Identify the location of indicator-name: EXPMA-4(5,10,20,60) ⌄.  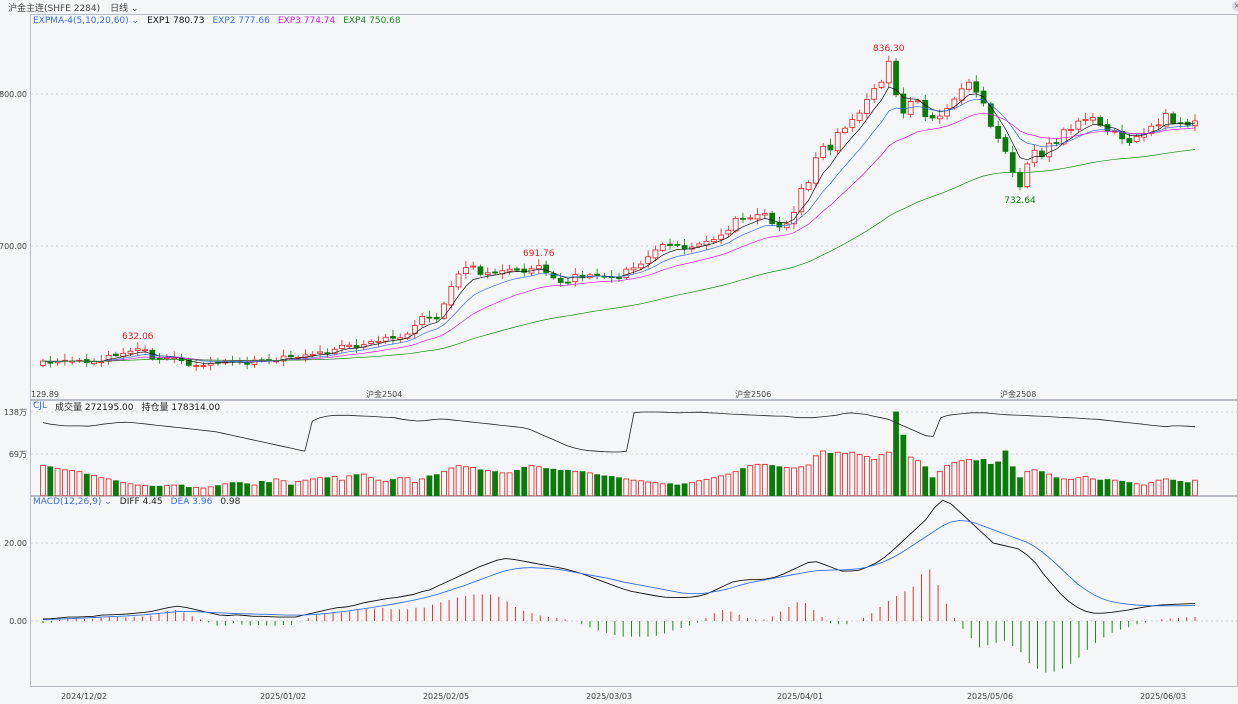
(86, 21).